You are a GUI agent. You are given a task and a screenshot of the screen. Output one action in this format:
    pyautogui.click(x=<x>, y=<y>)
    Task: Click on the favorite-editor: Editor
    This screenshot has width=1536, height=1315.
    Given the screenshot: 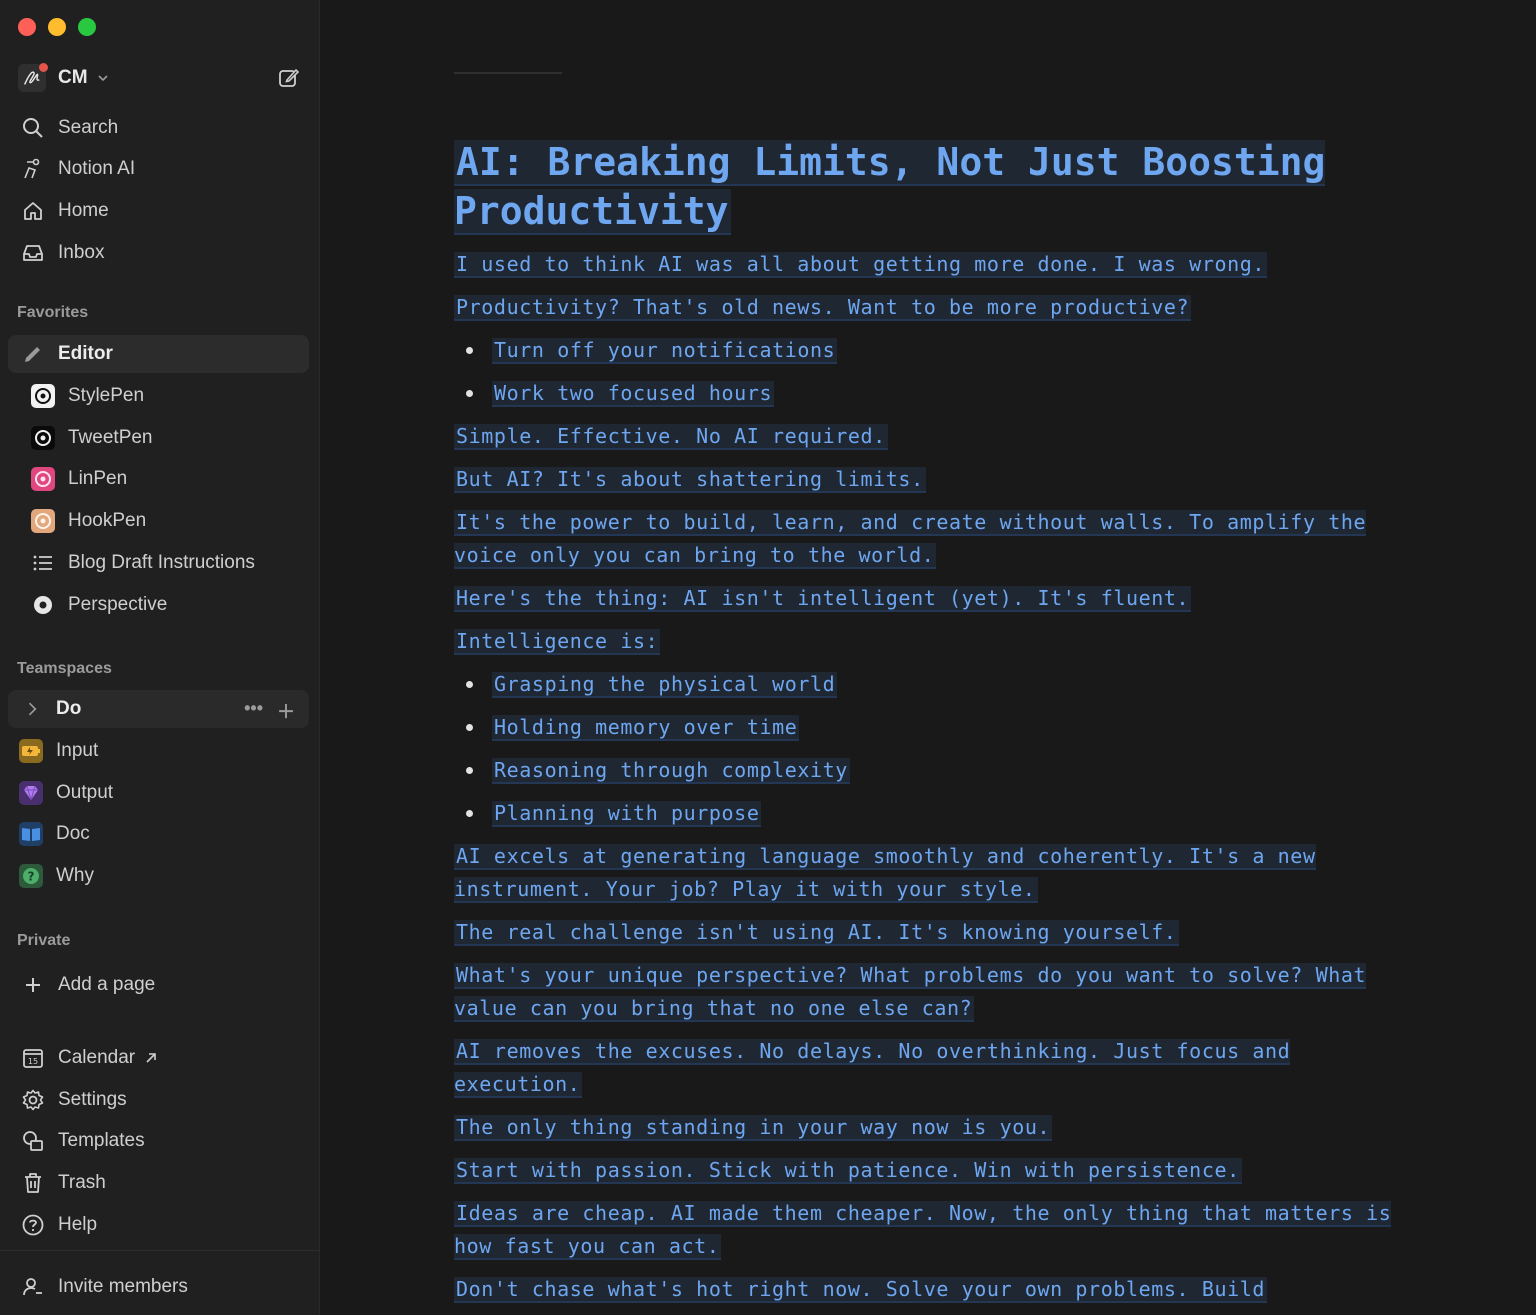 What is the action you would take?
    pyautogui.click(x=158, y=354)
    